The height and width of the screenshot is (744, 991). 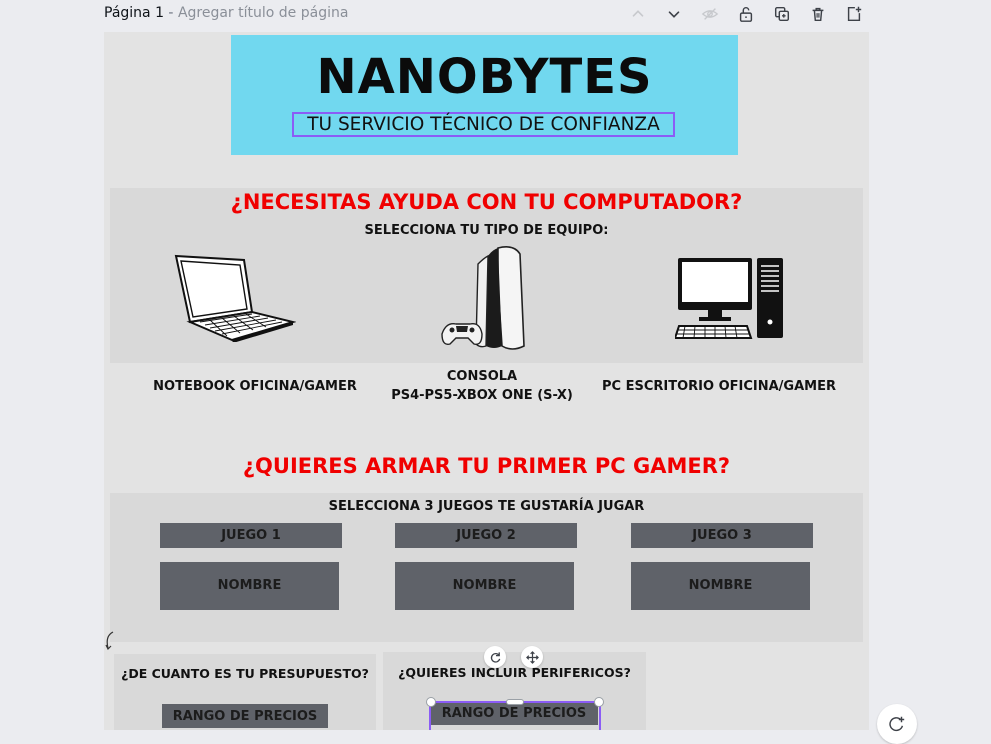 What do you see at coordinates (486, 466) in the screenshot?
I see `gamer-section-title: ¿QUIERES ARMAR TU PRIMER PC GAMER?` at bounding box center [486, 466].